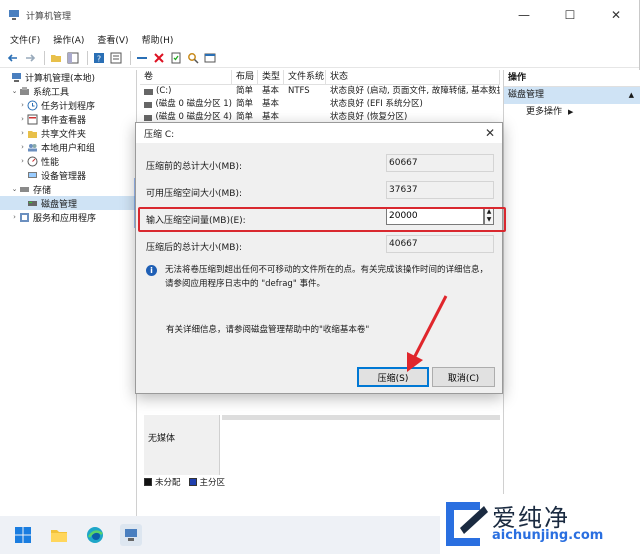  Describe the element at coordinates (131, 535) in the screenshot. I see `computer-management-taskbar-icon` at that location.